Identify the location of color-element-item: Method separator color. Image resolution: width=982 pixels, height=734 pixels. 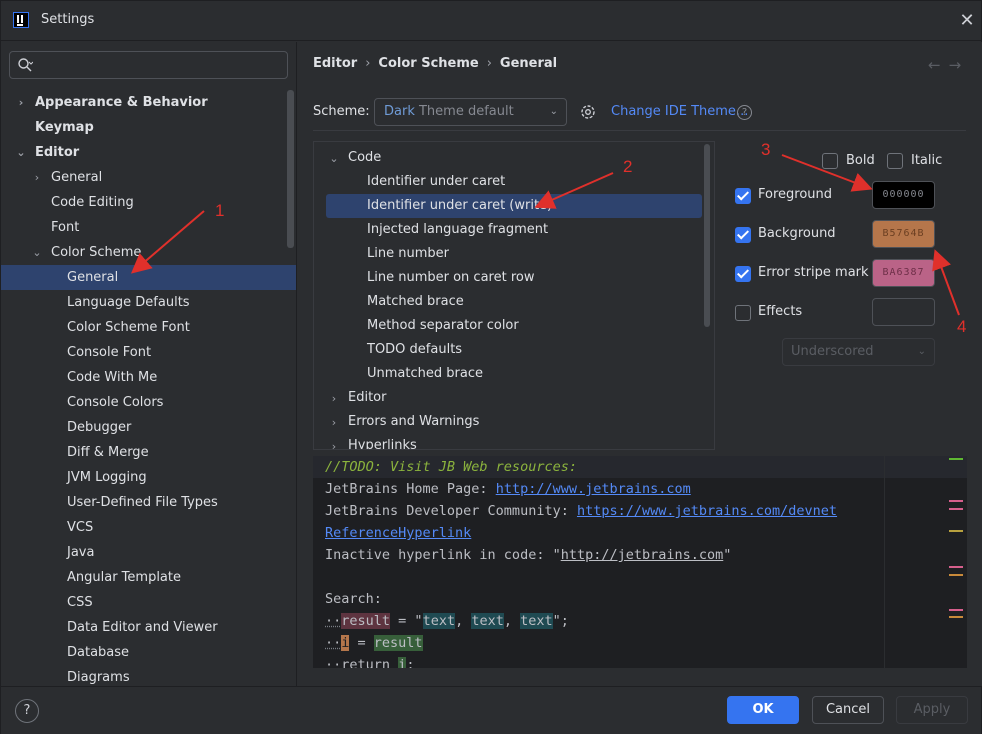
(514, 326).